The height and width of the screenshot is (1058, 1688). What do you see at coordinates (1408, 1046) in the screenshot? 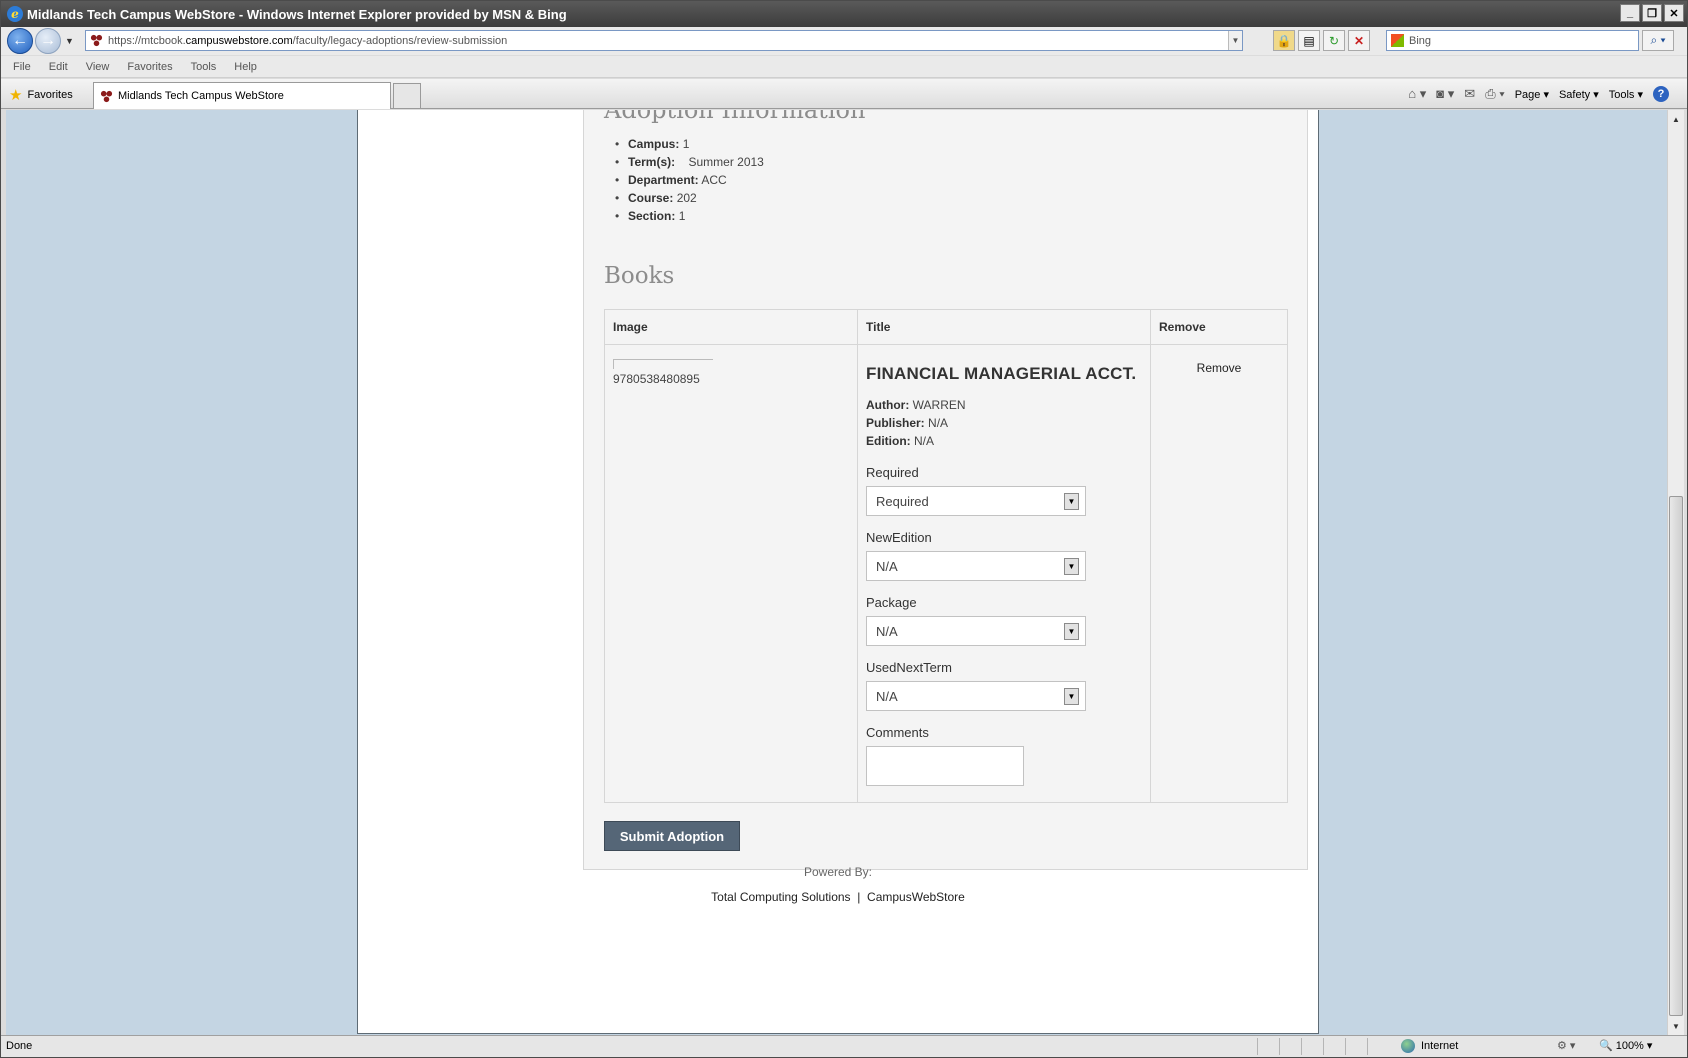
I see `globe-icon` at bounding box center [1408, 1046].